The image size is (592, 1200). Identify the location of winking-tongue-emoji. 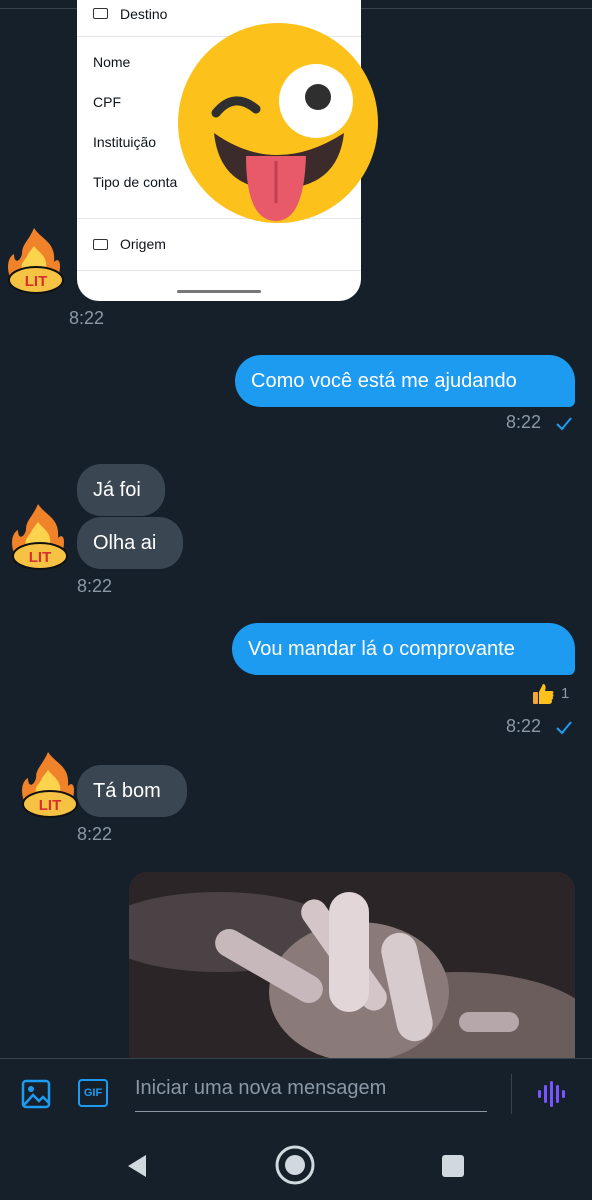
(278, 123).